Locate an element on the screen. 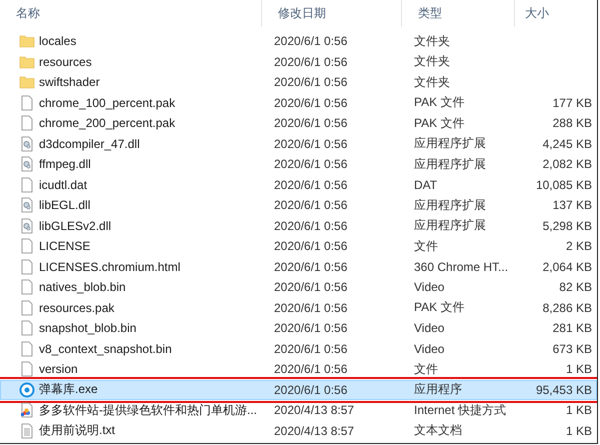 Image resolution: width=600 pixels, height=445 pixels. file-name: LICENSE is located at coordinates (64, 246).